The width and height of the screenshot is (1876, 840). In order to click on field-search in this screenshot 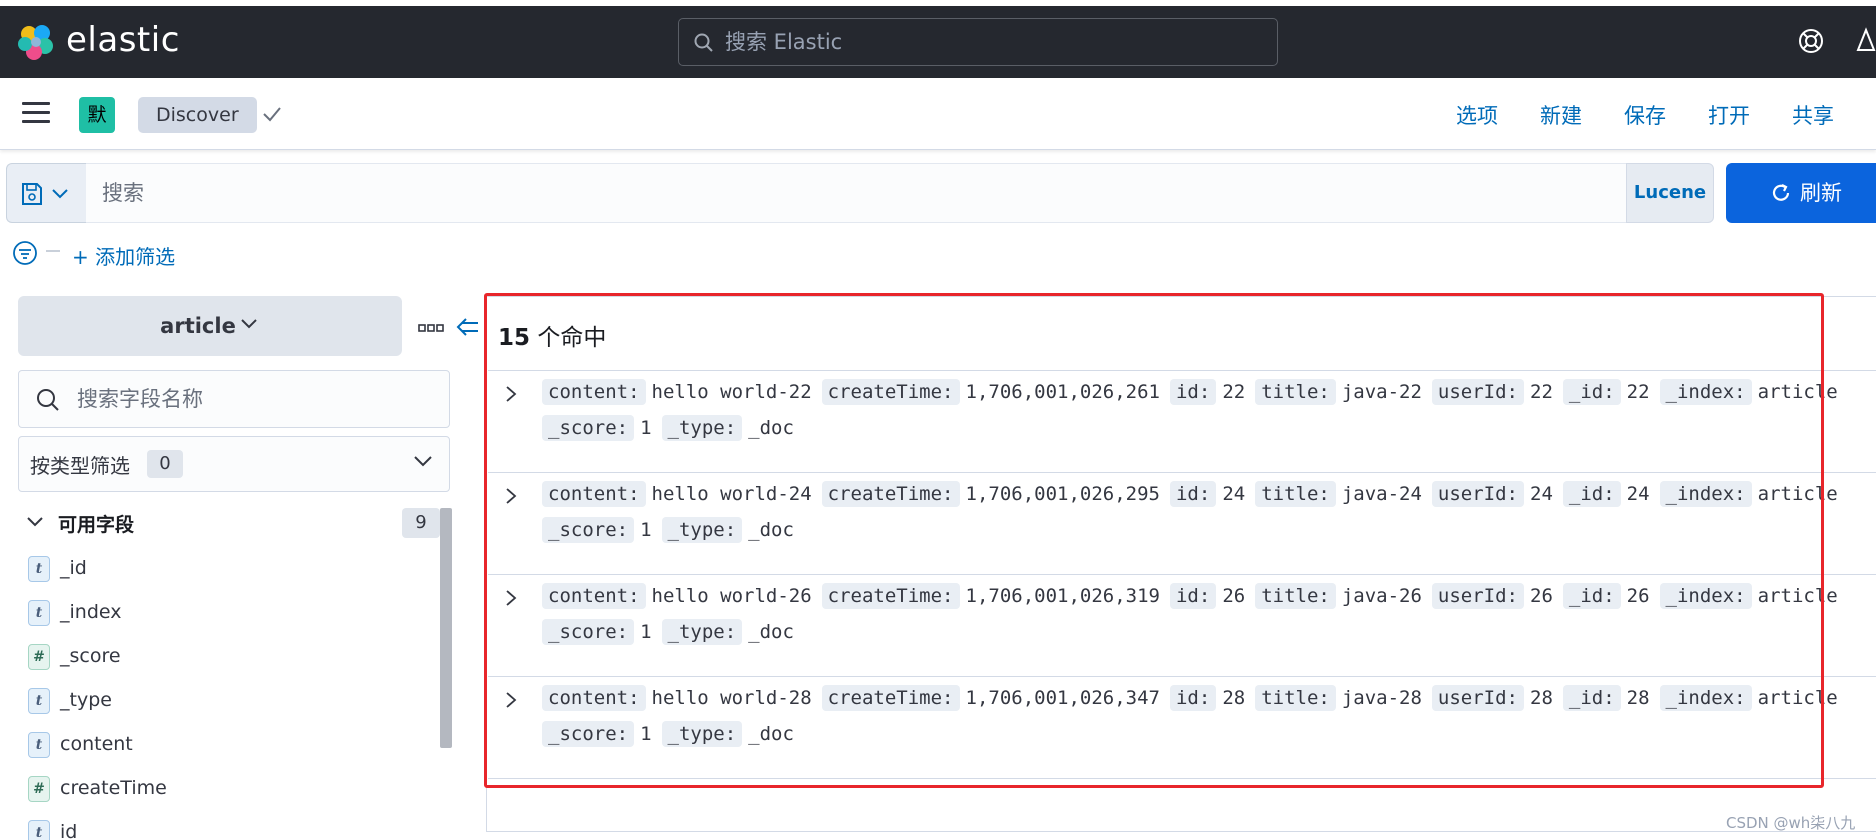, I will do `click(234, 399)`.